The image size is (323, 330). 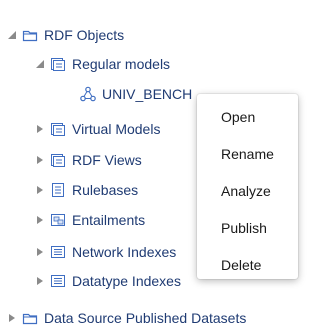 What do you see at coordinates (247, 116) in the screenshot?
I see `menu-item-open: Open` at bounding box center [247, 116].